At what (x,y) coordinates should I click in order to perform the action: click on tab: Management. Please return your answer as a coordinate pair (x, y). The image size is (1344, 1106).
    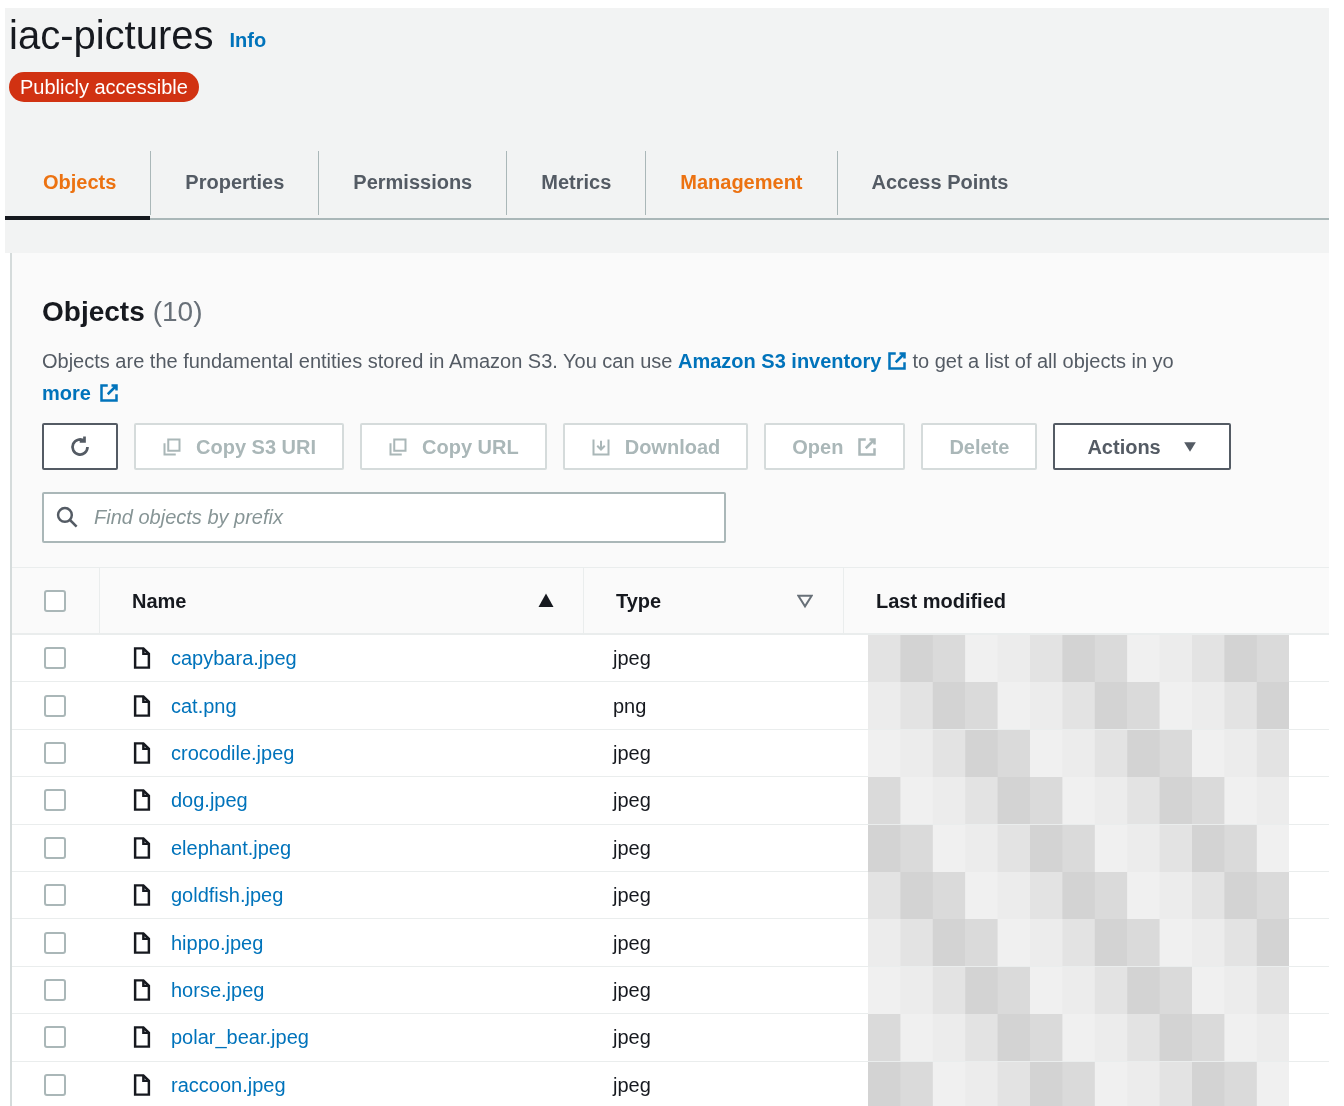
    Looking at the image, I should click on (741, 184).